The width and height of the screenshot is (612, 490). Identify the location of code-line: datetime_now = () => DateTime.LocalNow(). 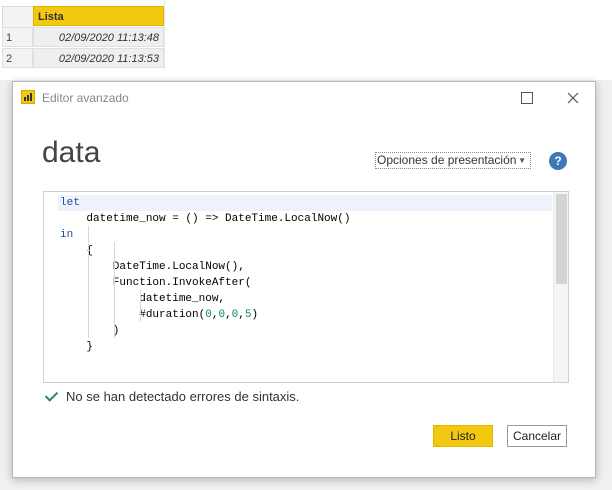
(205, 219).